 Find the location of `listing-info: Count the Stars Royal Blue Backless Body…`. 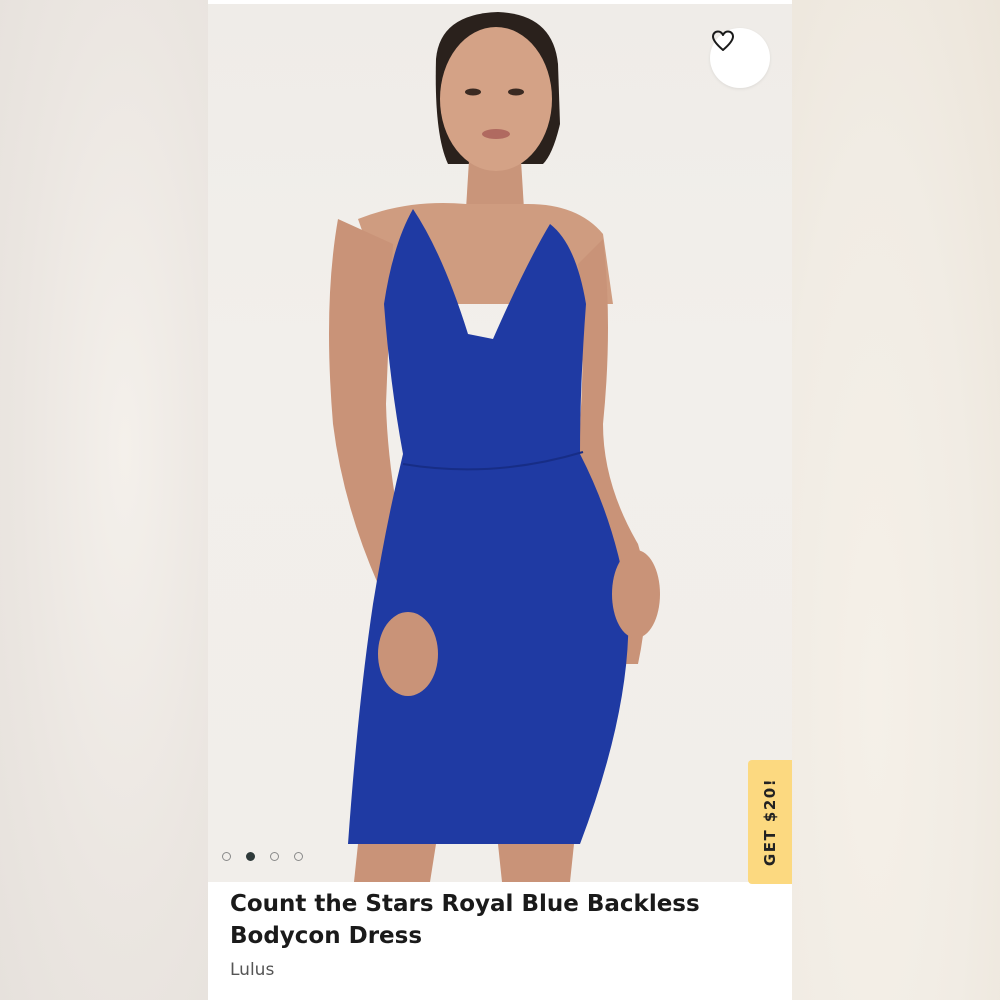

listing-info: Count the Stars Royal Blue Backless Body… is located at coordinates (500, 934).